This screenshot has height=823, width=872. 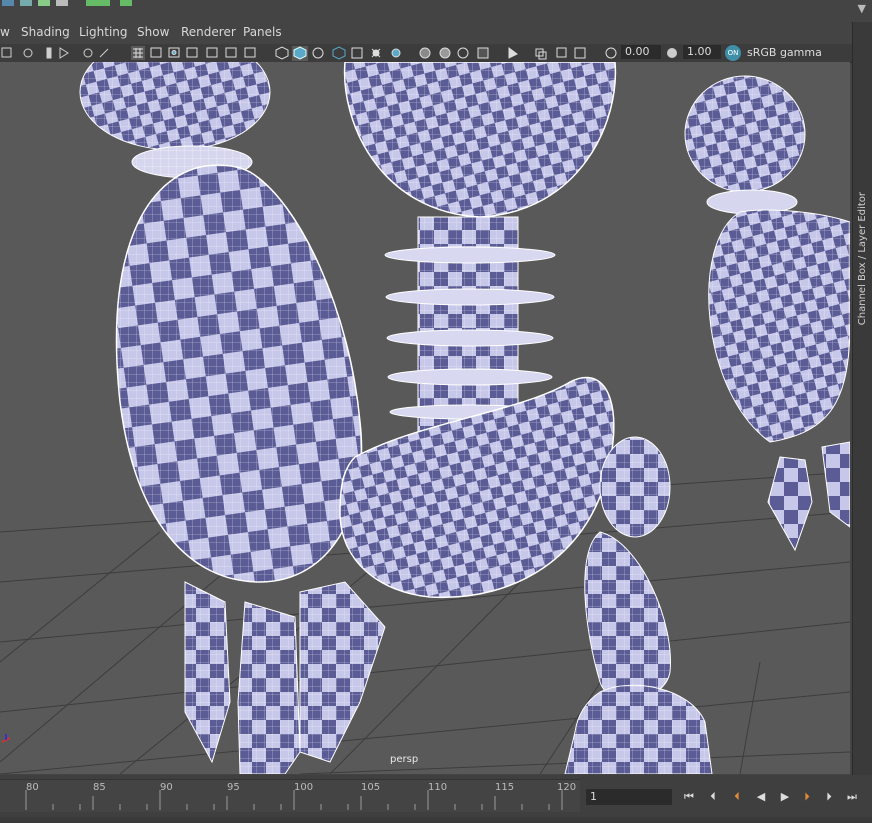 What do you see at coordinates (641, 52) in the screenshot?
I see `exposure-field: 0.00` at bounding box center [641, 52].